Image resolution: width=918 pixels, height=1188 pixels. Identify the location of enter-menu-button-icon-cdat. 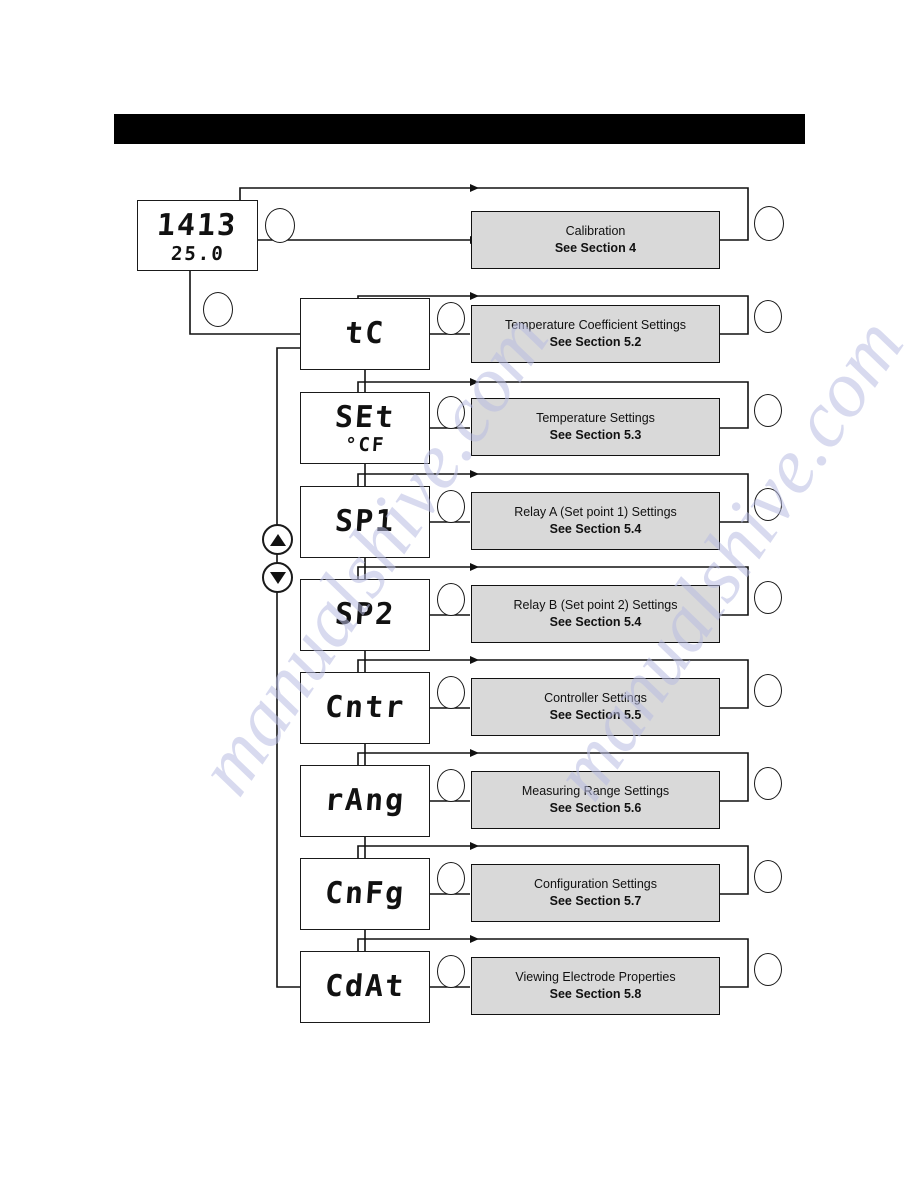
(451, 971).